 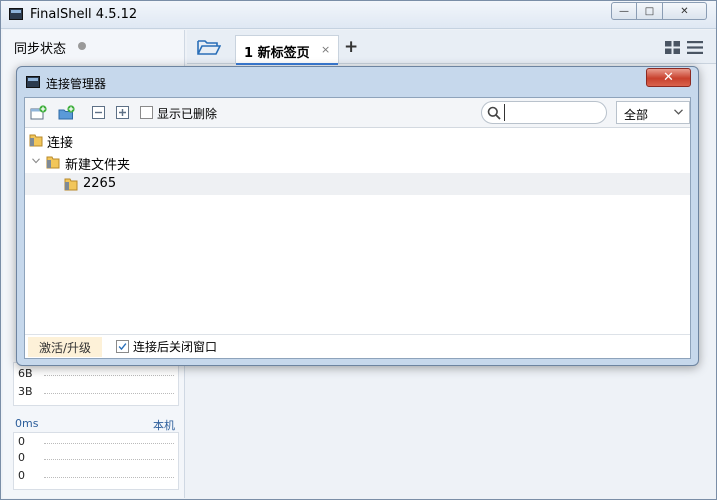 I want to click on dialog-titlebar: 连接管理器 ✕, so click(x=357, y=82).